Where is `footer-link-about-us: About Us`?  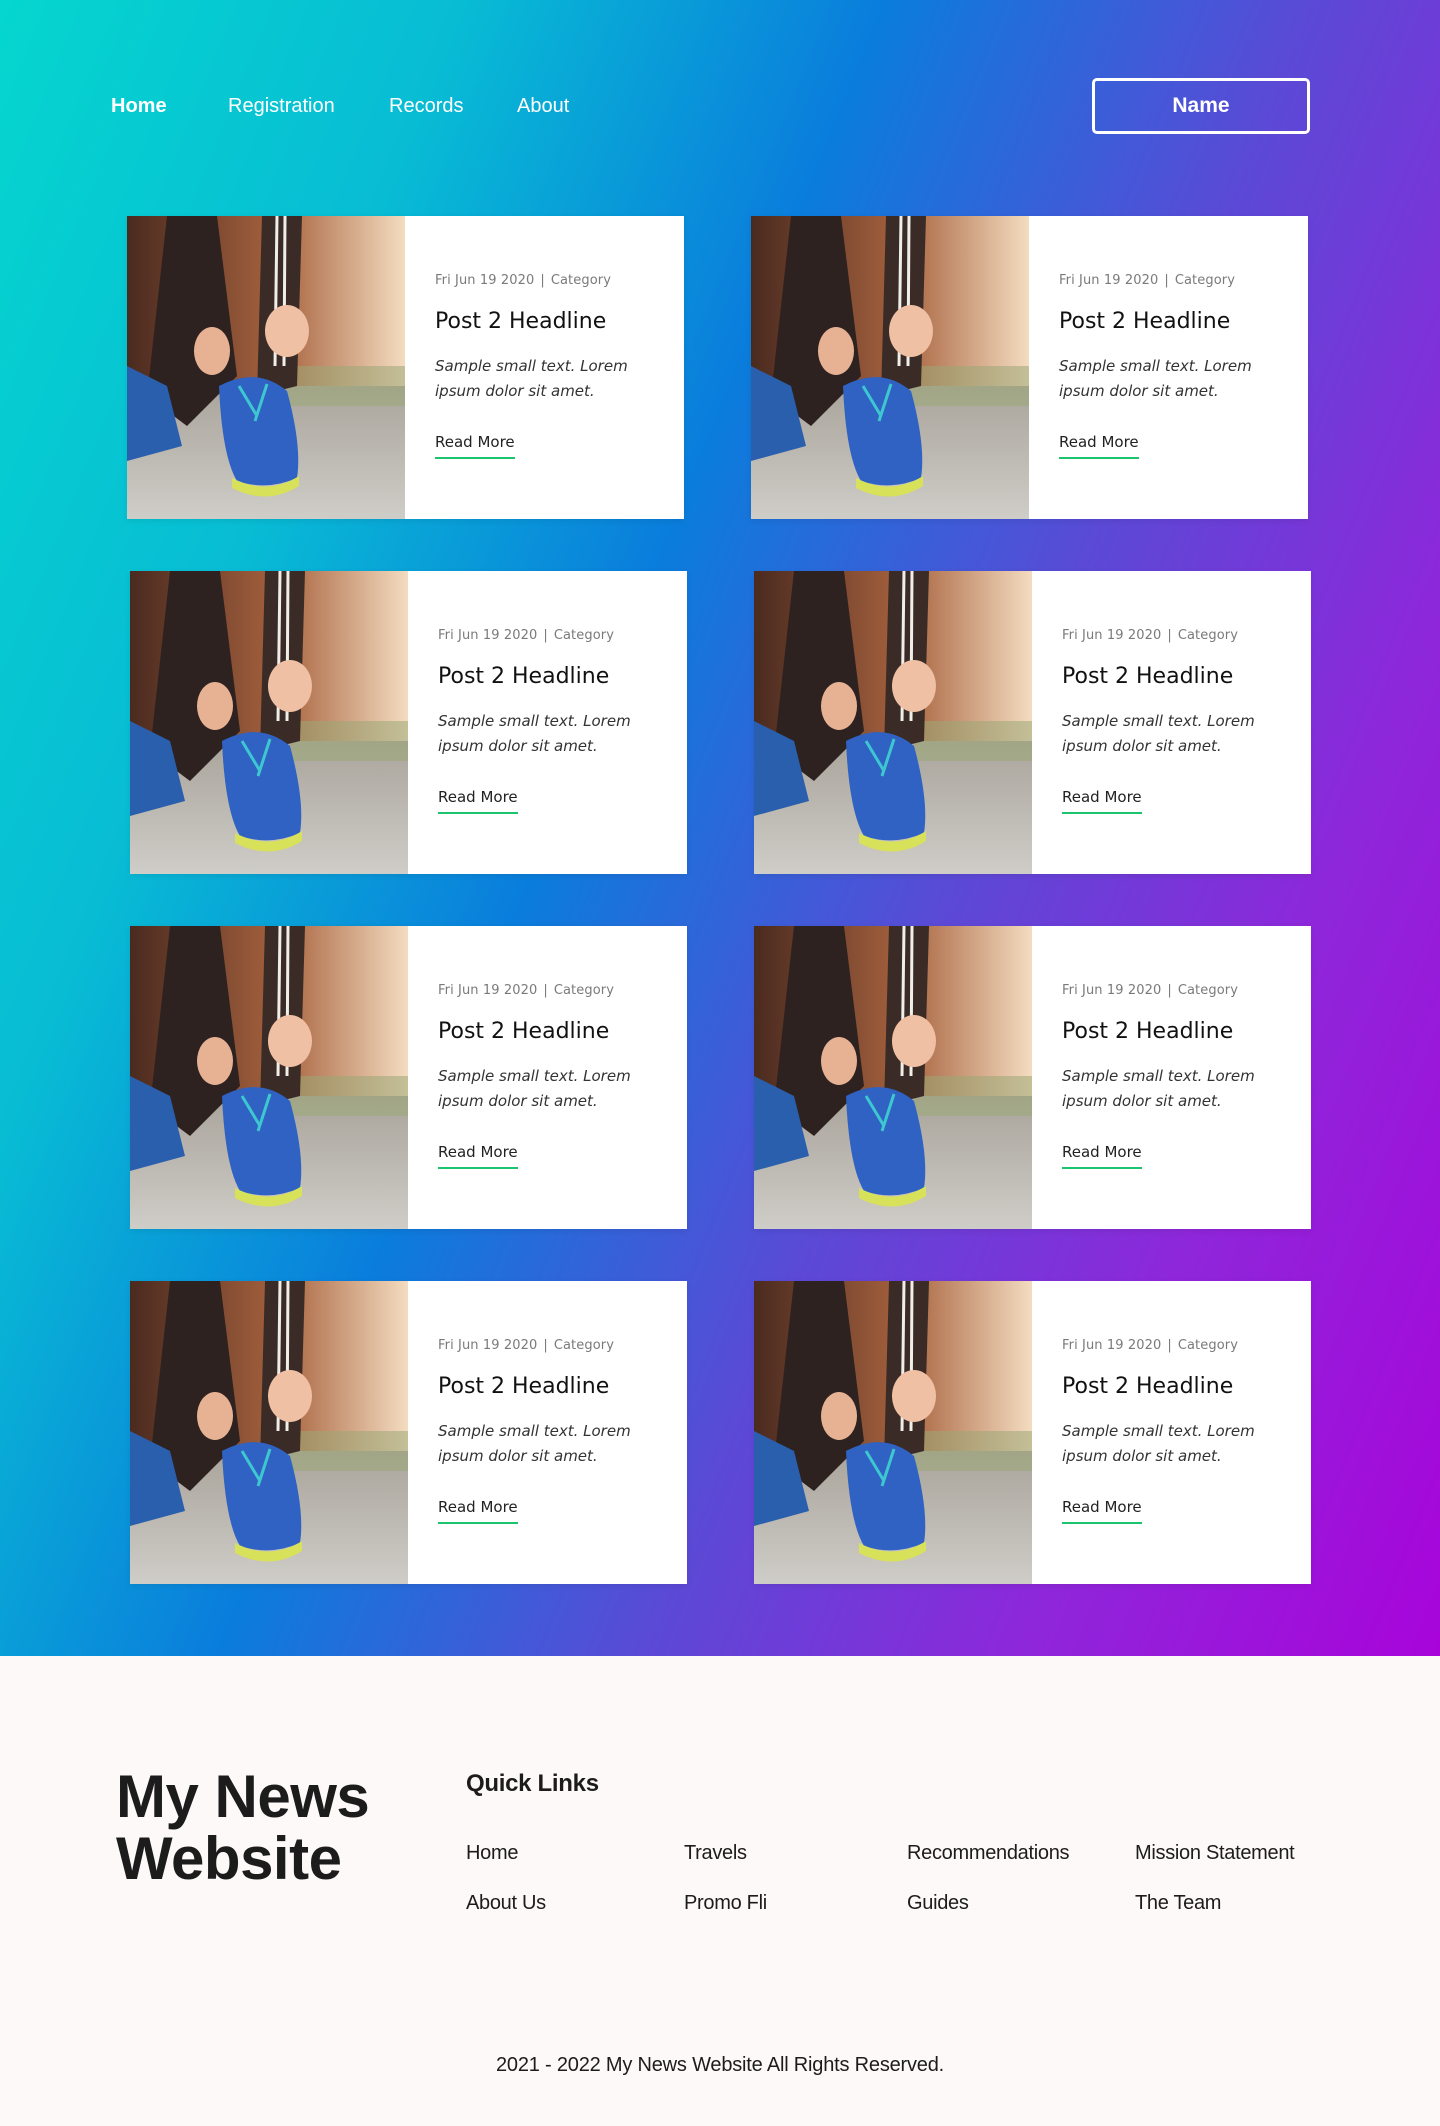
footer-link-about-us: About Us is located at coordinates (506, 1903).